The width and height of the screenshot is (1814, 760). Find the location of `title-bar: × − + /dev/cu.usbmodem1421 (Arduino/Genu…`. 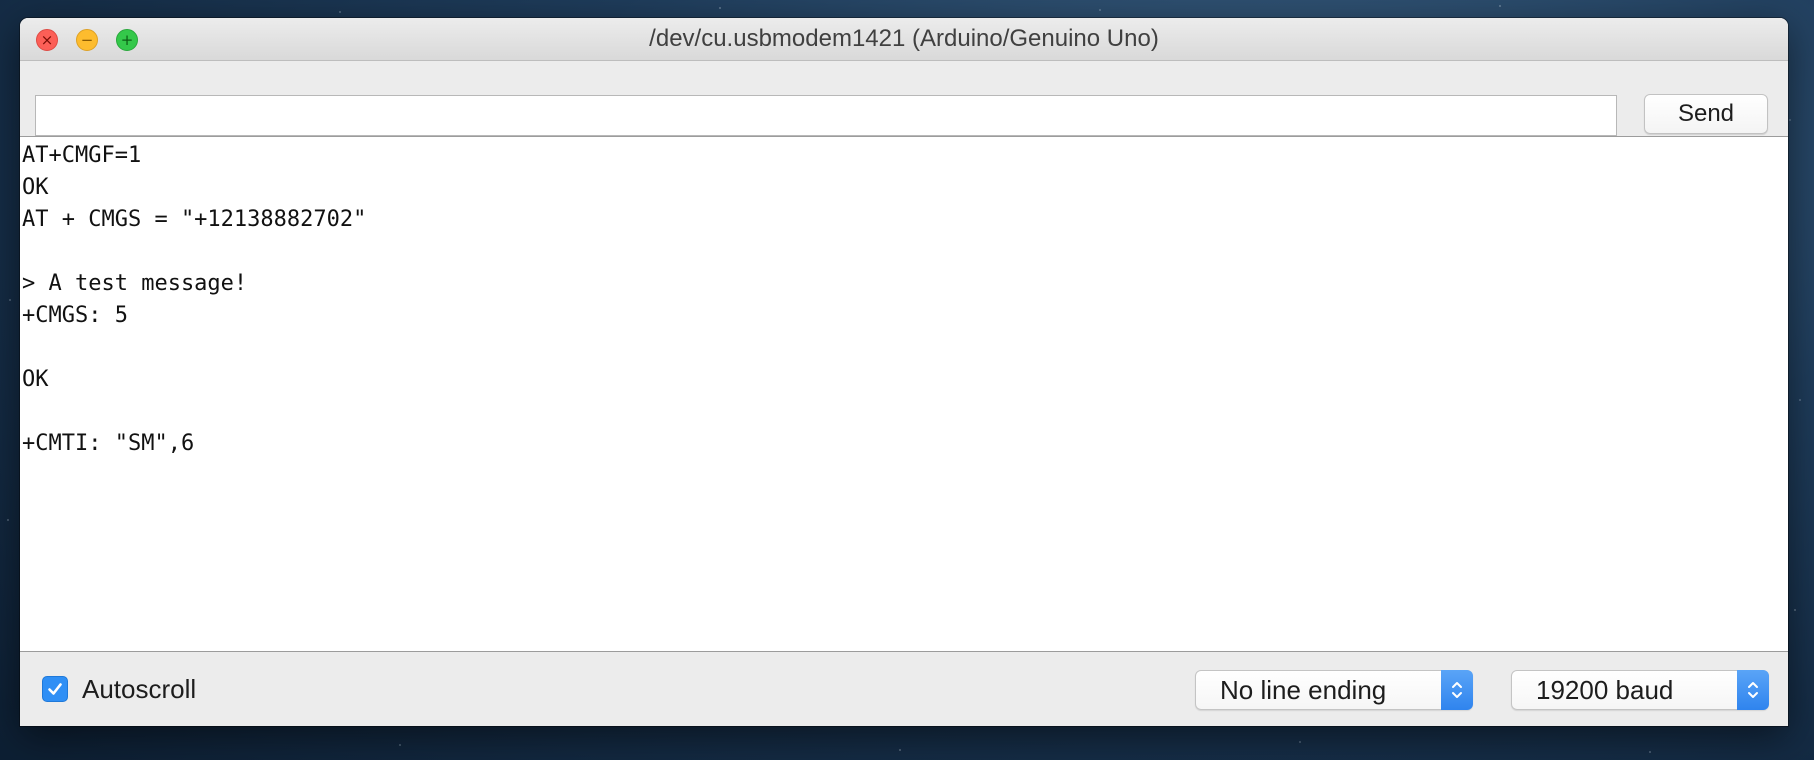

title-bar: × − + /dev/cu.usbmodem1421 (Arduino/Genu… is located at coordinates (904, 39).